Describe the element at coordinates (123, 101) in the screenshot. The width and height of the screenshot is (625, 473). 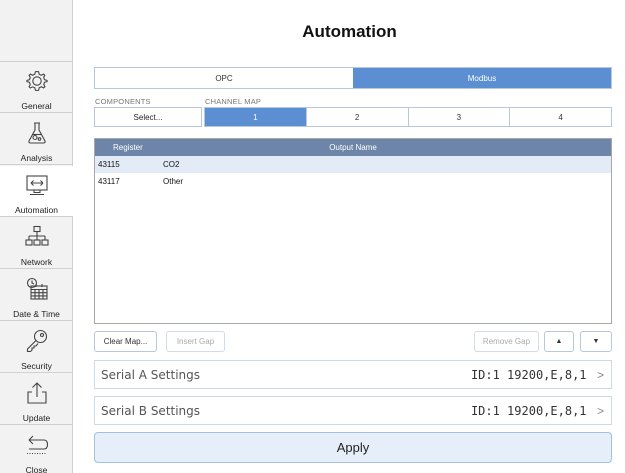
I see `components-label: COMPONENTS` at that location.